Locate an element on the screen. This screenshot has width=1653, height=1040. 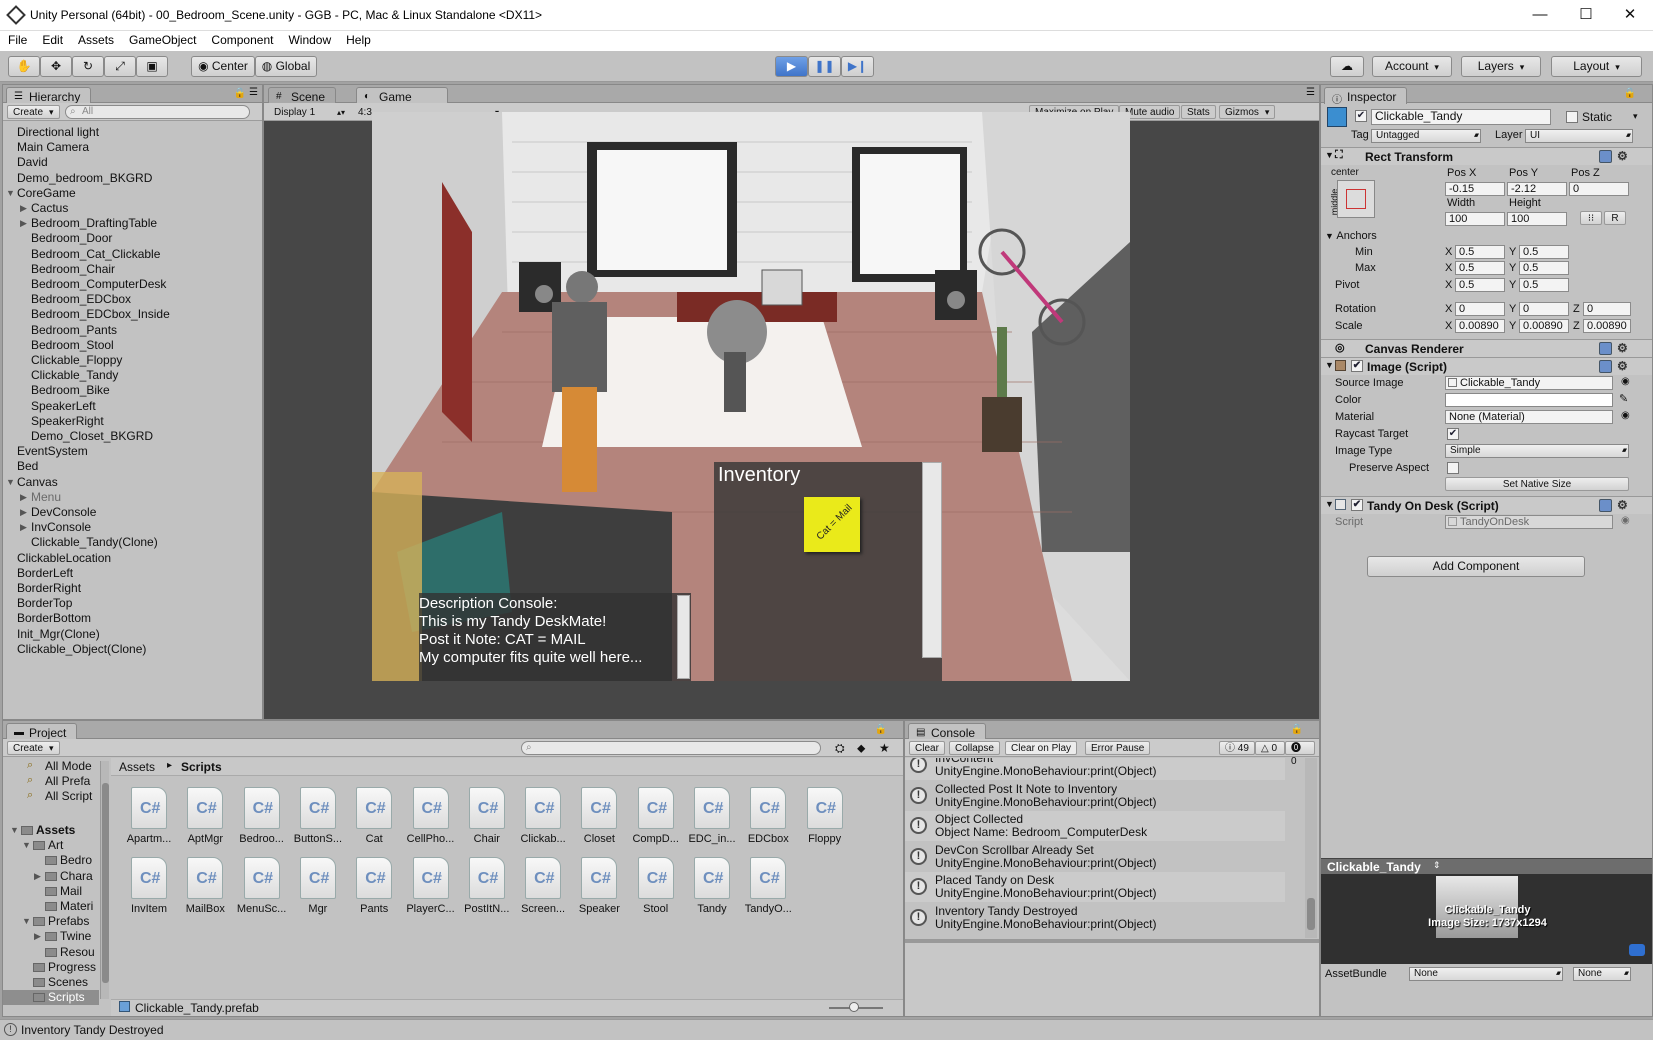
height-field: 100 is located at coordinates (1537, 219).